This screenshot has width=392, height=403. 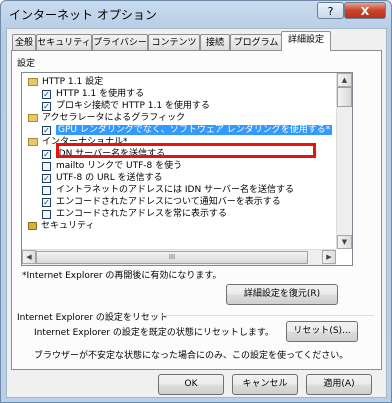 I want to click on tab-connections: 接続, so click(x=215, y=42).